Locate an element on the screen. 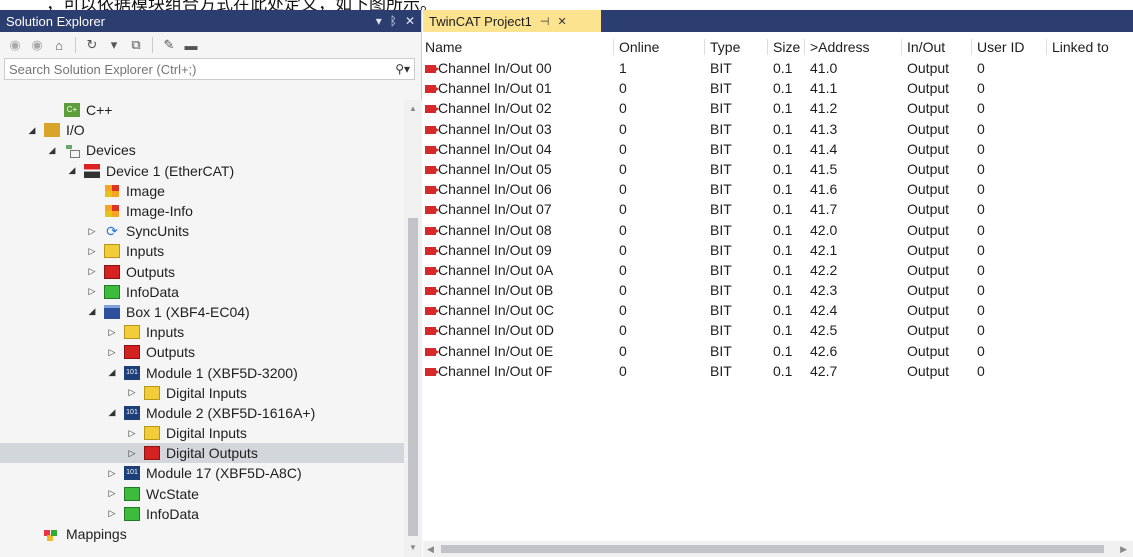  tree-item: ◢ Devices is located at coordinates (202, 150).